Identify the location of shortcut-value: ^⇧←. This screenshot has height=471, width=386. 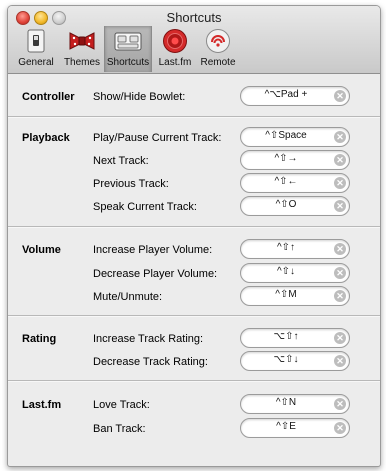
(286, 181).